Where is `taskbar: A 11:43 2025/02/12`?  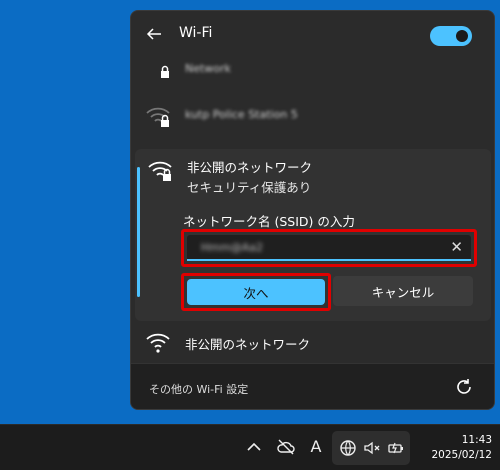 taskbar: A 11:43 2025/02/12 is located at coordinates (250, 447).